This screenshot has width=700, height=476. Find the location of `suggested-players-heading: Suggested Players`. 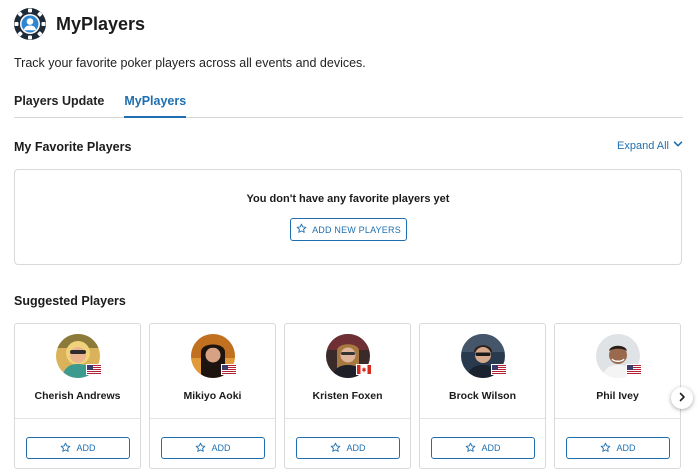

suggested-players-heading: Suggested Players is located at coordinates (70, 301).